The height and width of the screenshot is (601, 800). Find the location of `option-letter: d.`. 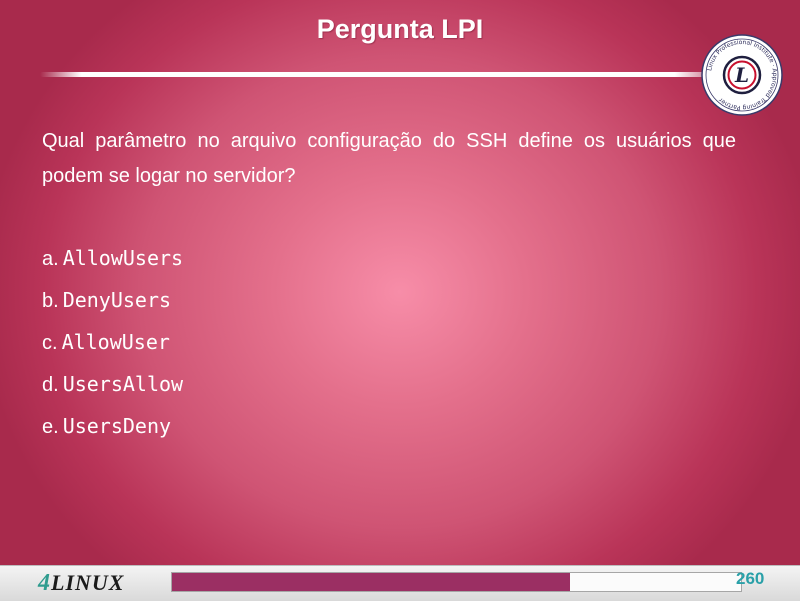

option-letter: d. is located at coordinates (50, 385).